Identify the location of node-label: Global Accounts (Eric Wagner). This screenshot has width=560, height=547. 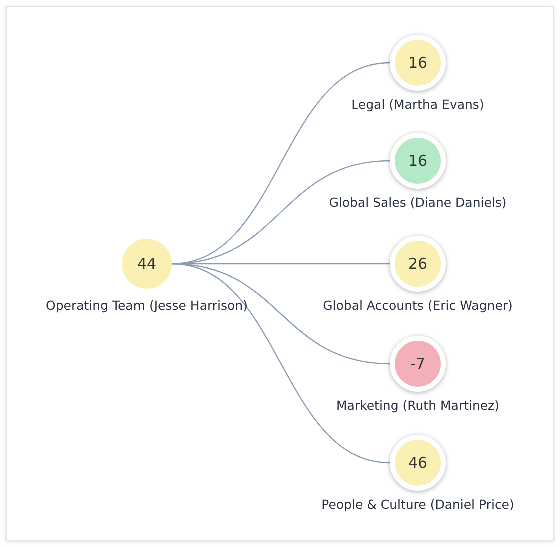
(418, 305).